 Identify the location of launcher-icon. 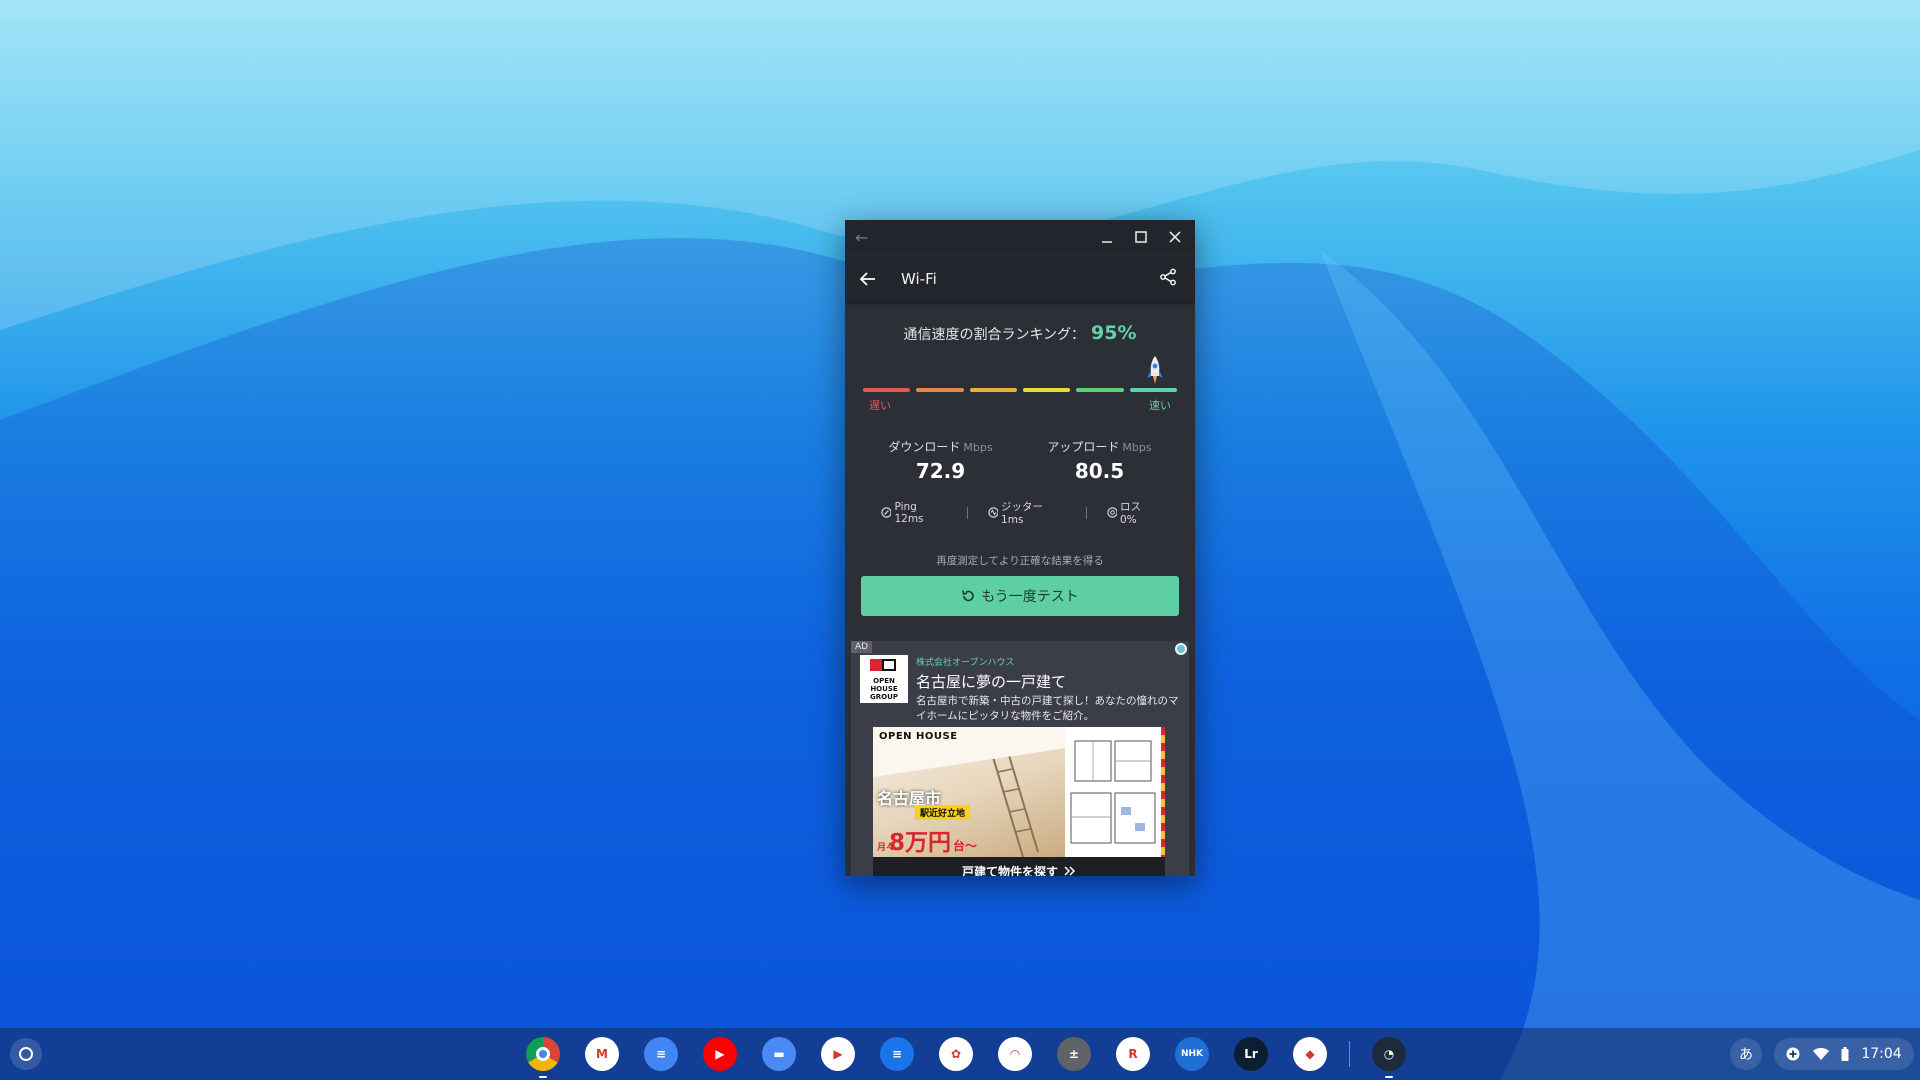
(26, 1054).